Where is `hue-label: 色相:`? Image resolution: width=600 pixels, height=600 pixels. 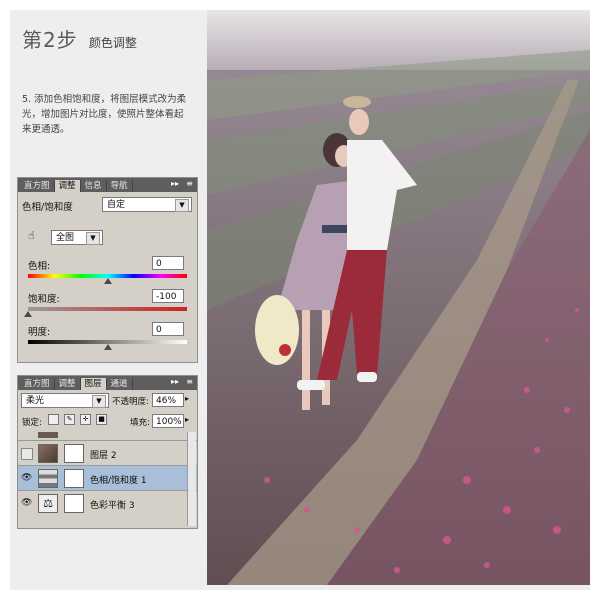
hue-label: 色相: is located at coordinates (39, 266).